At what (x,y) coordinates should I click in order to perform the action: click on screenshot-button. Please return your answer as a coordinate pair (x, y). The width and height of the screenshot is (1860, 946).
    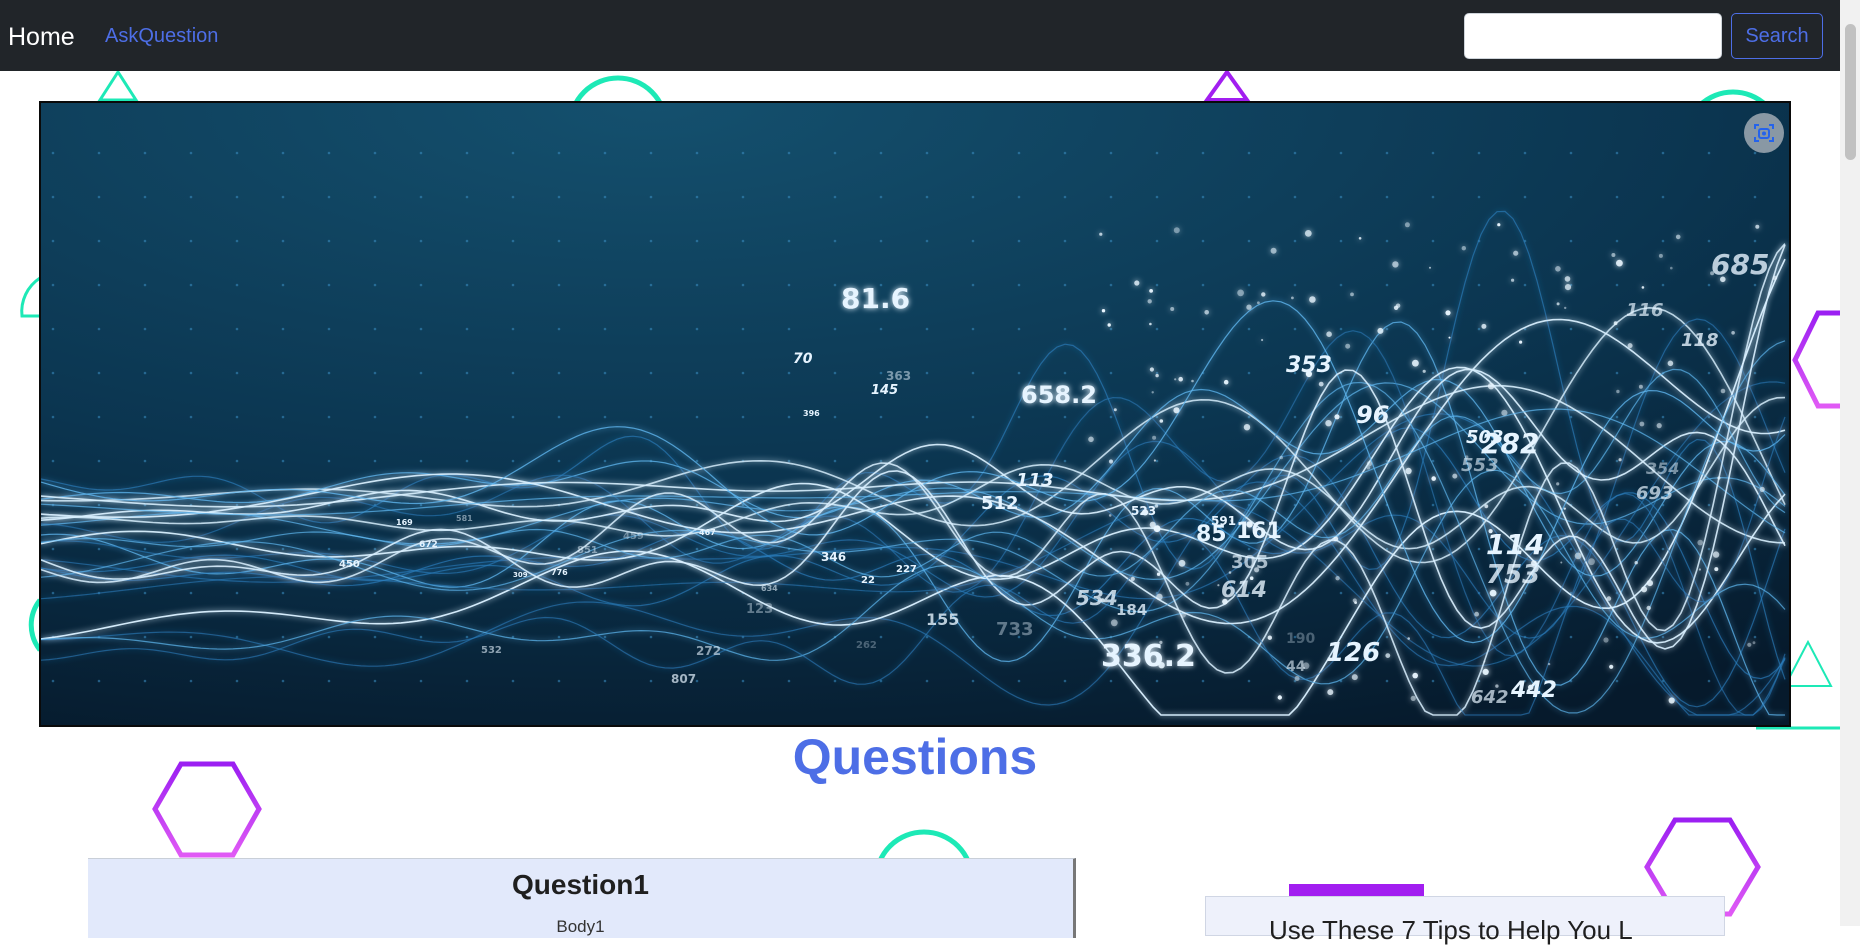
    Looking at the image, I should click on (1764, 133).